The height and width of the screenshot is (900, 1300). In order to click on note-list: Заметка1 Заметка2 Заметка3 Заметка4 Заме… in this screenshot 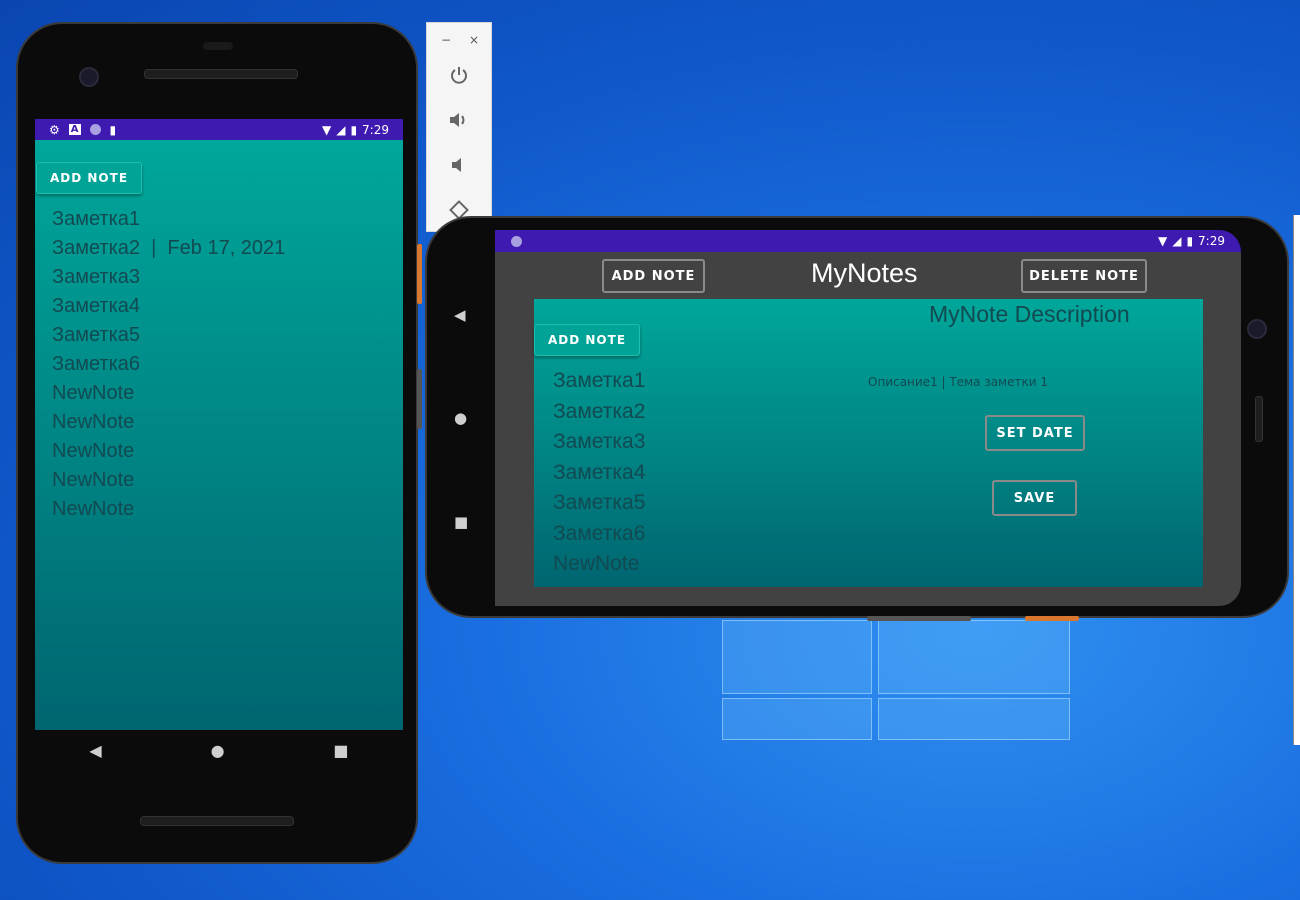, I will do `click(599, 473)`.